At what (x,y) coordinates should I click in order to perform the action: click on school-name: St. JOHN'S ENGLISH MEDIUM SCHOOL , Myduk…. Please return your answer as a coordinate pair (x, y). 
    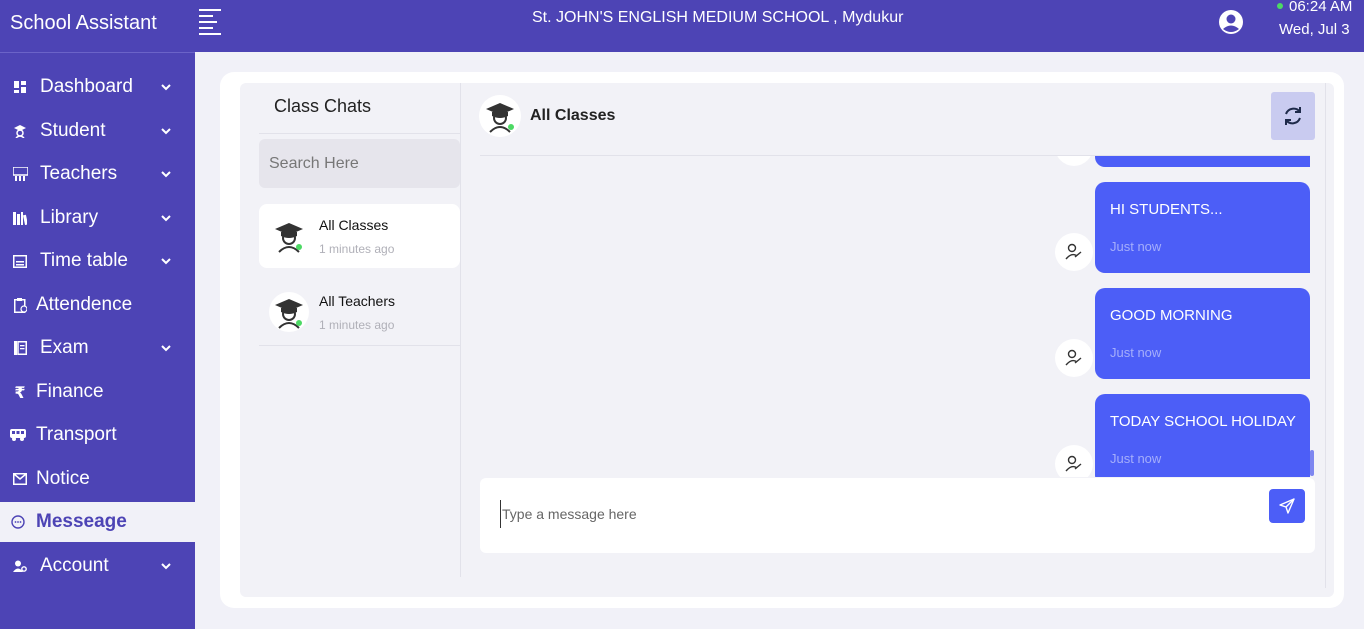
    Looking at the image, I should click on (718, 17).